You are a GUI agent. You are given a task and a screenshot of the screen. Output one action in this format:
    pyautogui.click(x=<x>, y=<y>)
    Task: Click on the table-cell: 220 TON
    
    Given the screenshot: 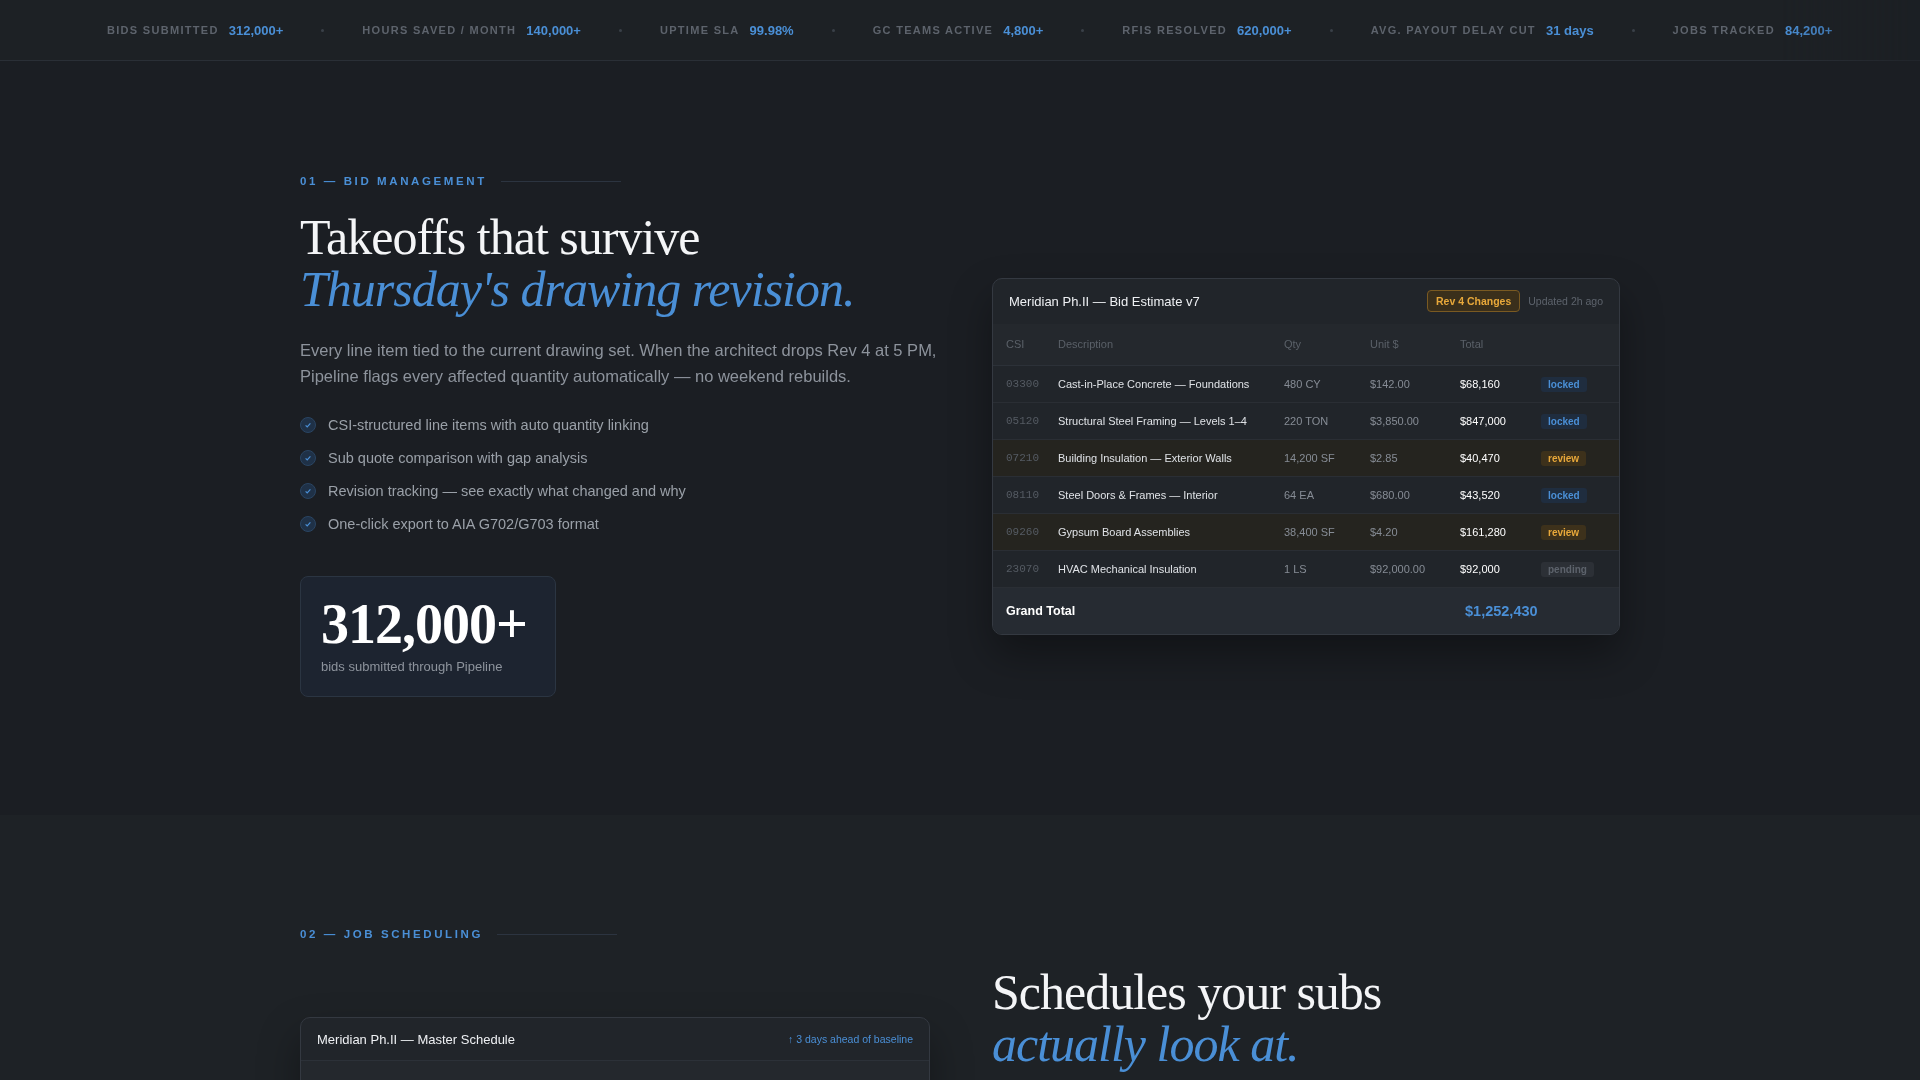 What is the action you would take?
    pyautogui.click(x=1326, y=420)
    